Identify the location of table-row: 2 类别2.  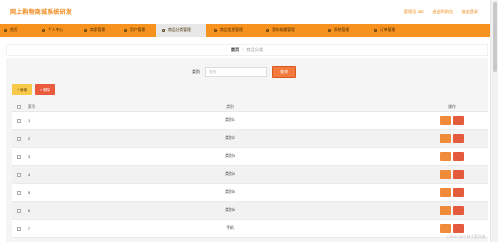
(250, 139).